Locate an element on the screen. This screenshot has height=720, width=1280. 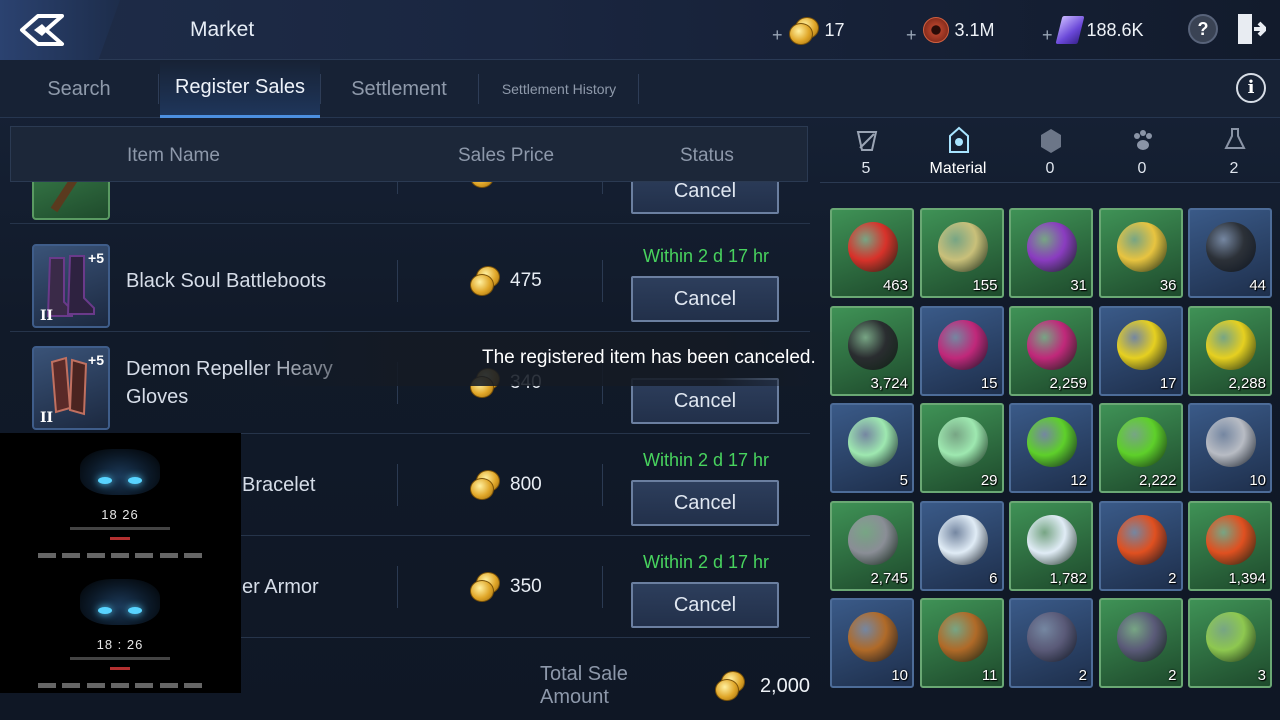
list-item: Soulseeker Pickaxe 25 Cancel is located at coordinates (410, 203).